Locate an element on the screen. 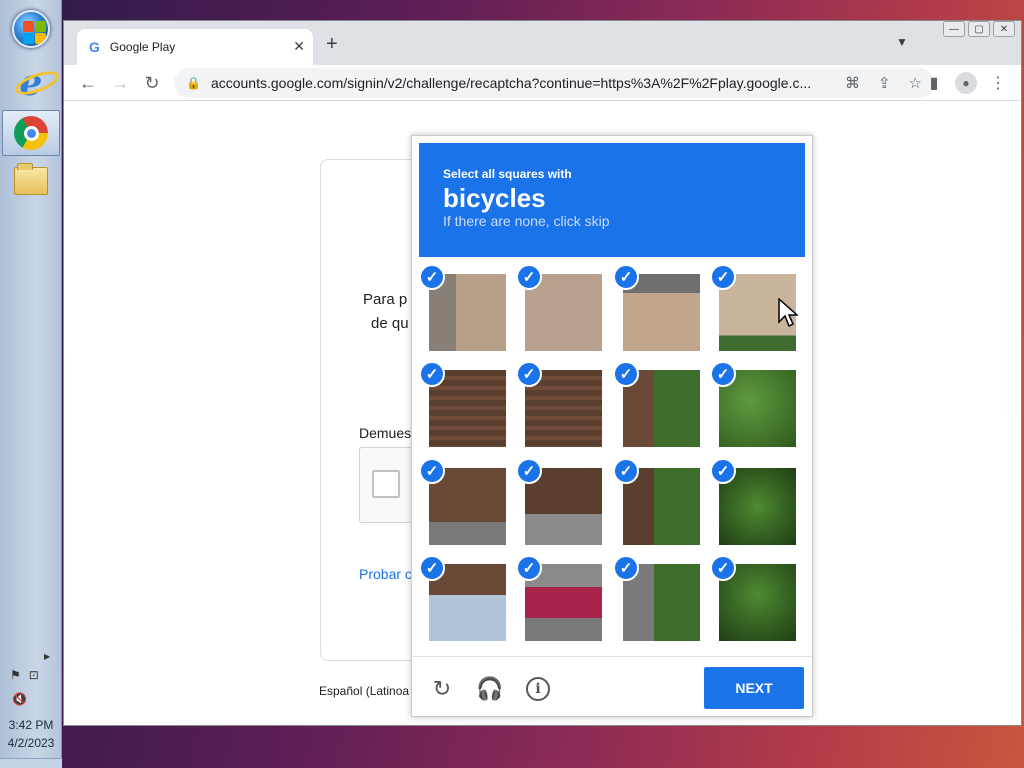 This screenshot has width=1024, height=768. close-window-button: ✕ is located at coordinates (1004, 29).